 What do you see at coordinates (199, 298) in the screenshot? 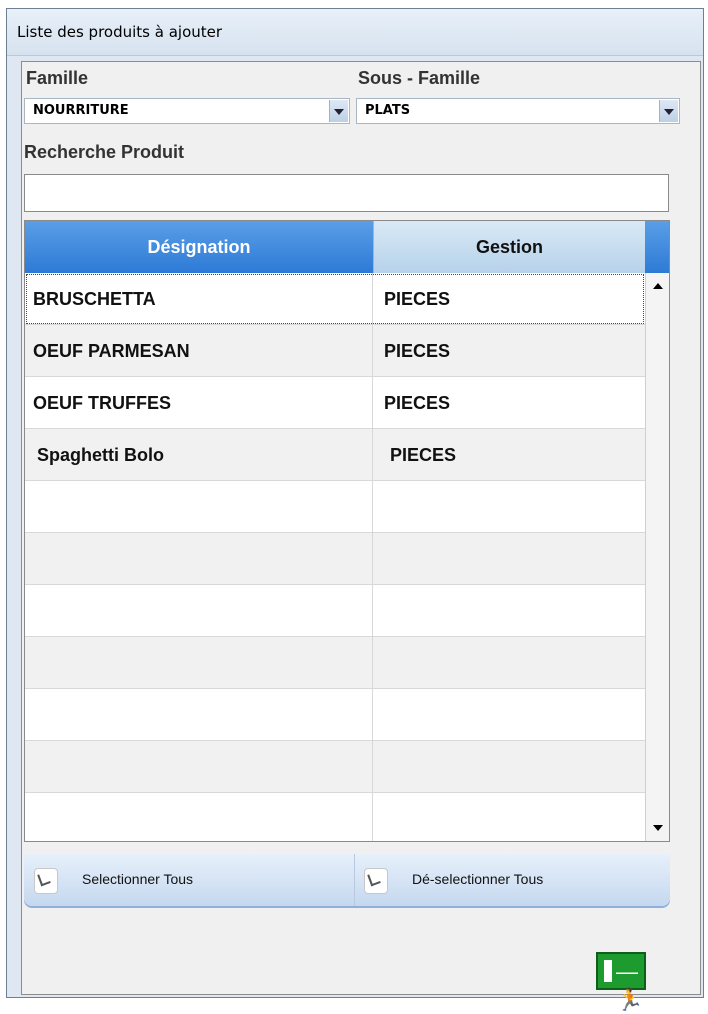
I see `designation-cell: BRUSCHETTA` at bounding box center [199, 298].